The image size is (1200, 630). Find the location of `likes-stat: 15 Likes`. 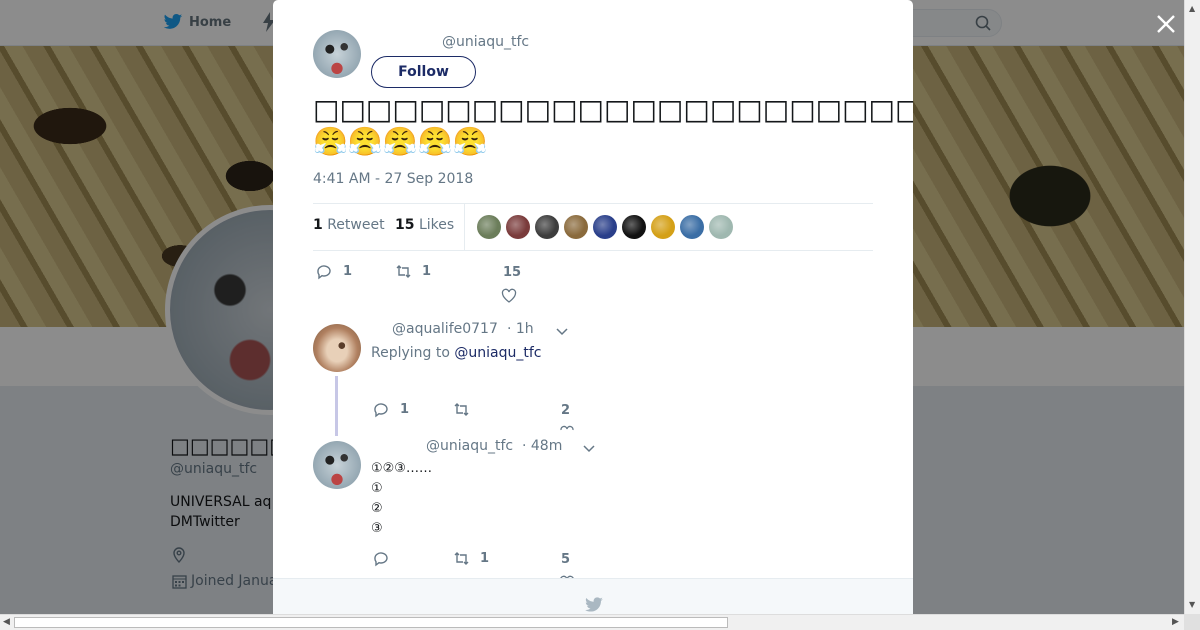

likes-stat: 15 Likes is located at coordinates (424, 225).